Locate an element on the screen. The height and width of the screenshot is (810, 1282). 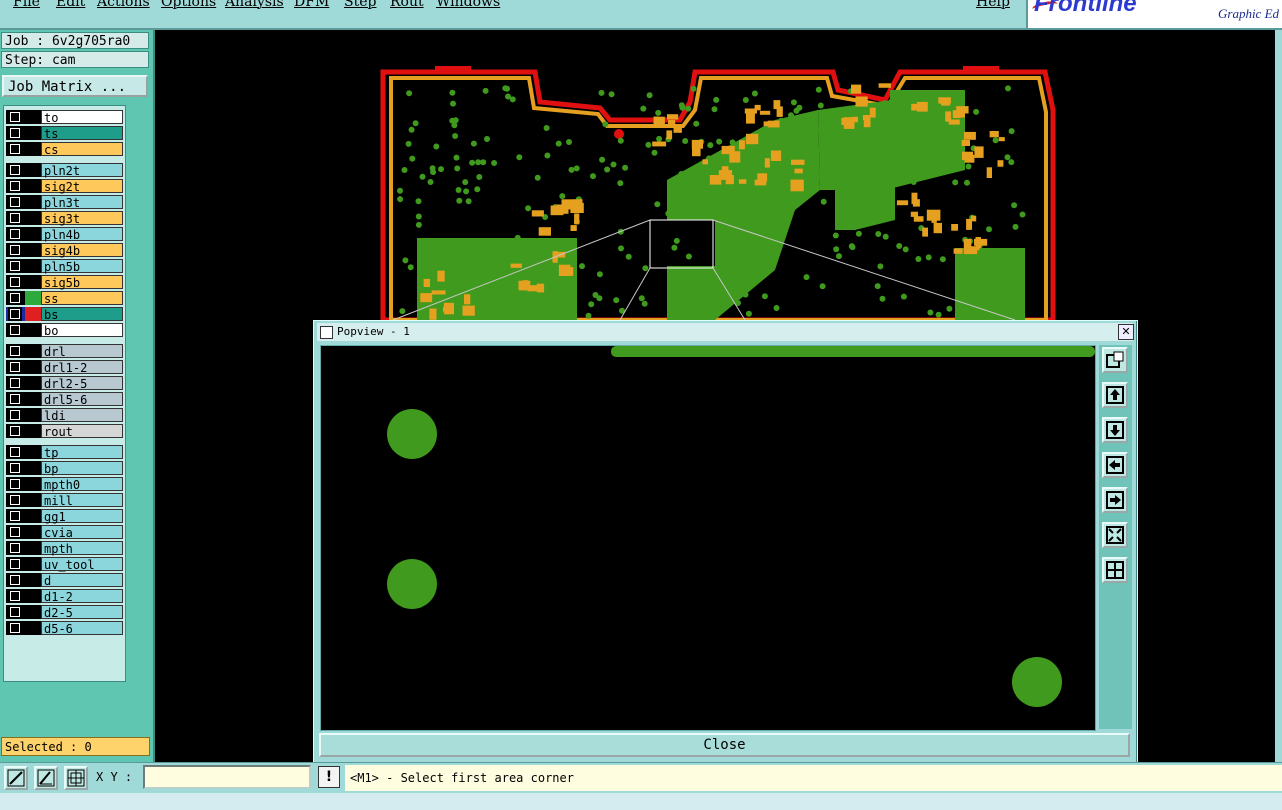
layer-row-bo: bo is located at coordinates (65, 330).